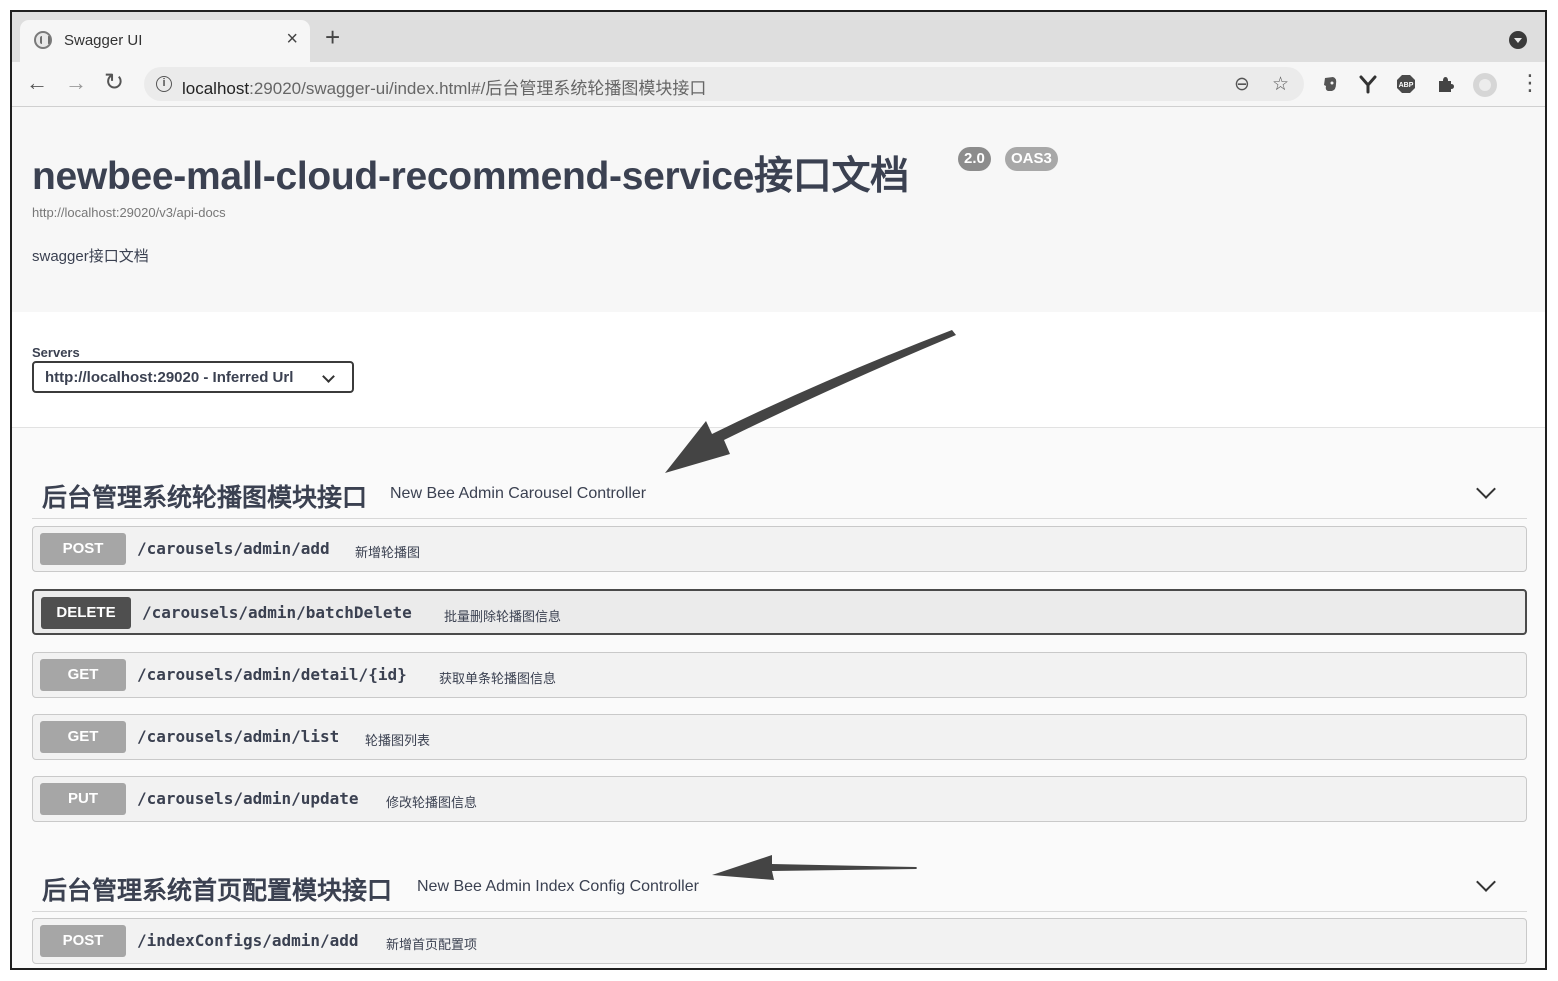 Image resolution: width=1558 pixels, height=981 pixels. I want to click on reload-button: ↻, so click(114, 83).